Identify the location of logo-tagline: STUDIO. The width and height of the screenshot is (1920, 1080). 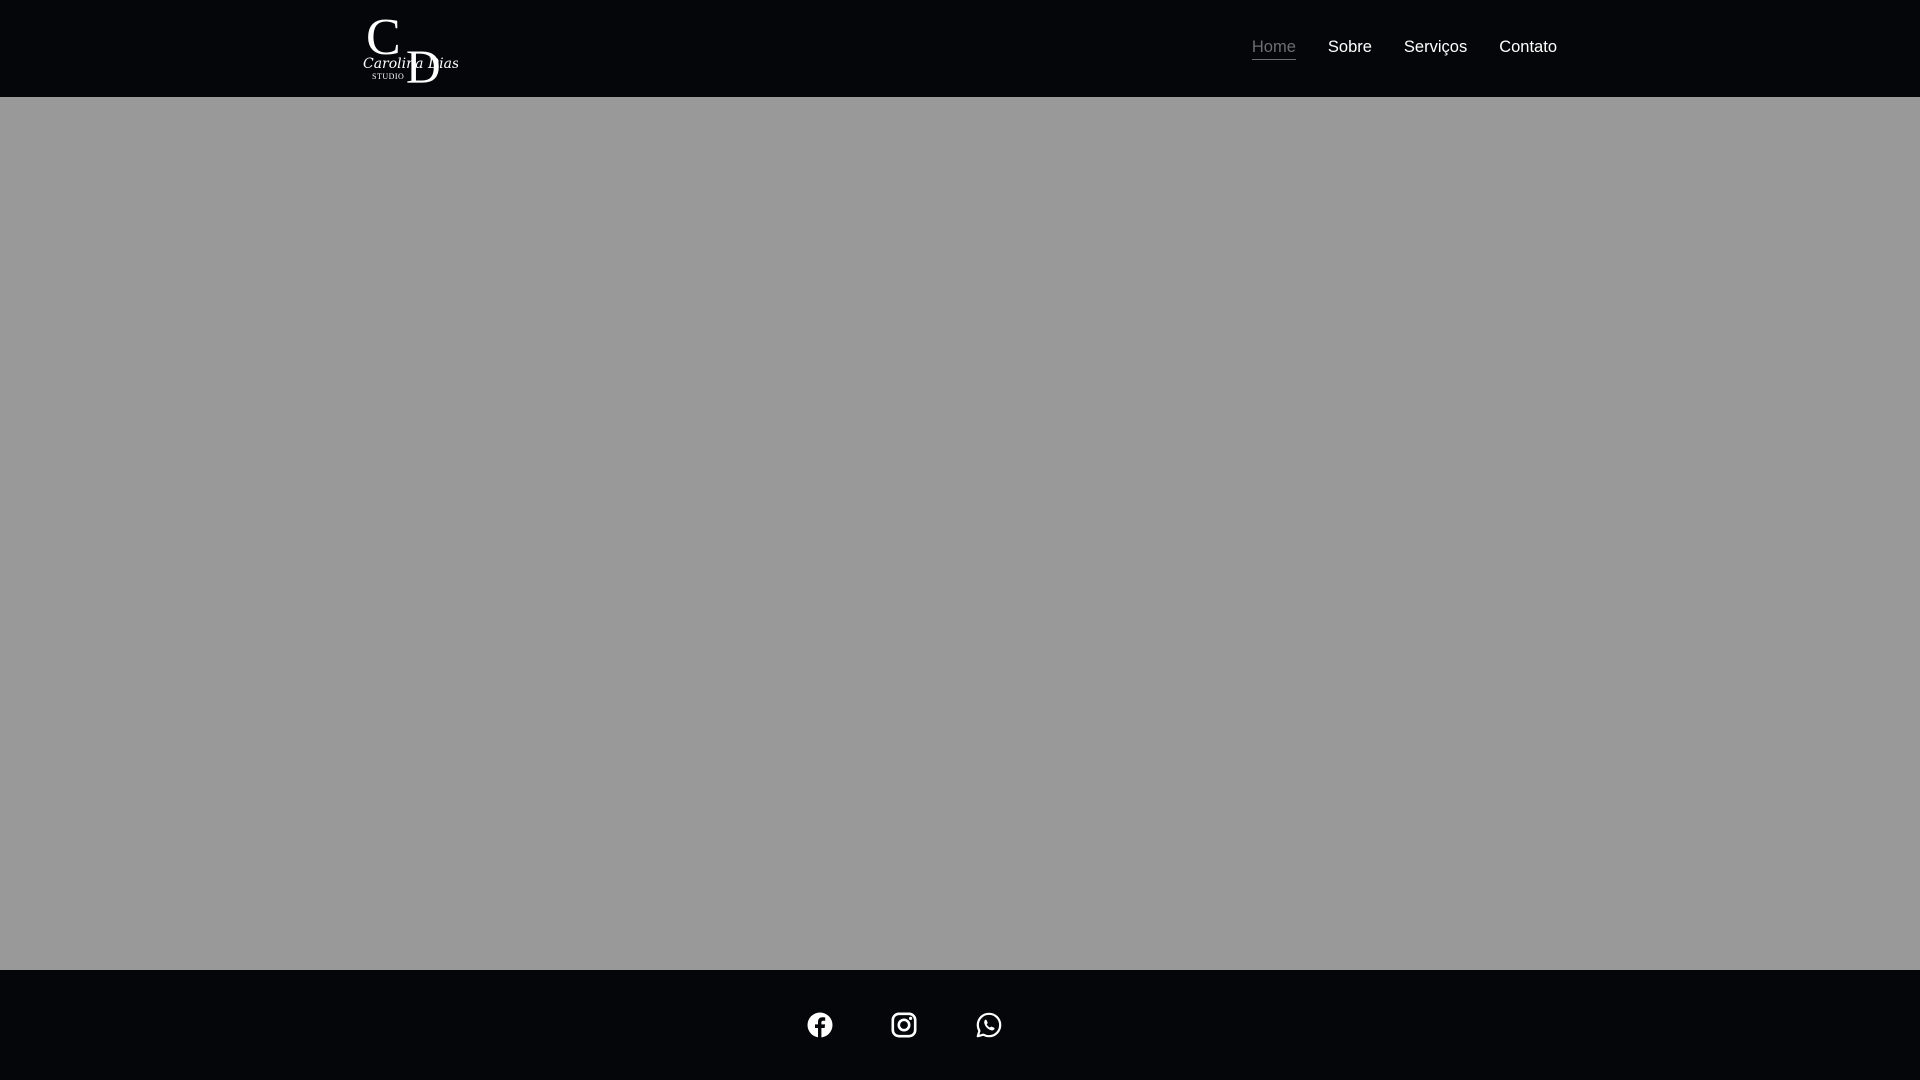
(388, 76).